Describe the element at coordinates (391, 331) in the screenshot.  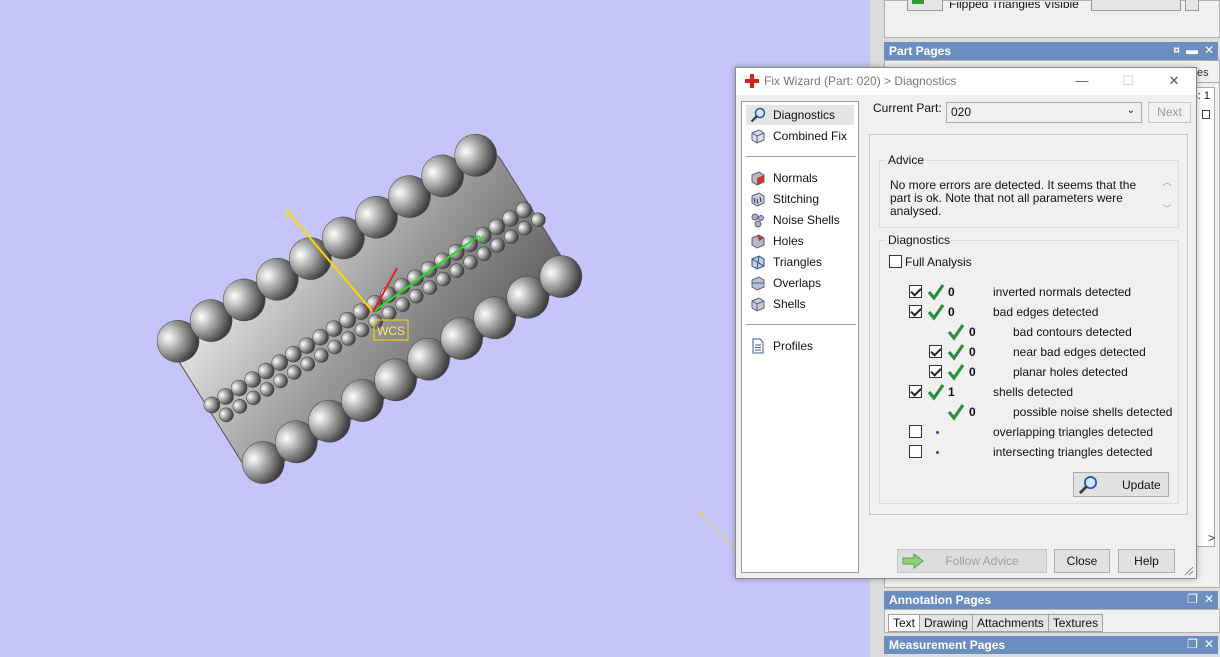
I see `wcs-label: WCS` at that location.